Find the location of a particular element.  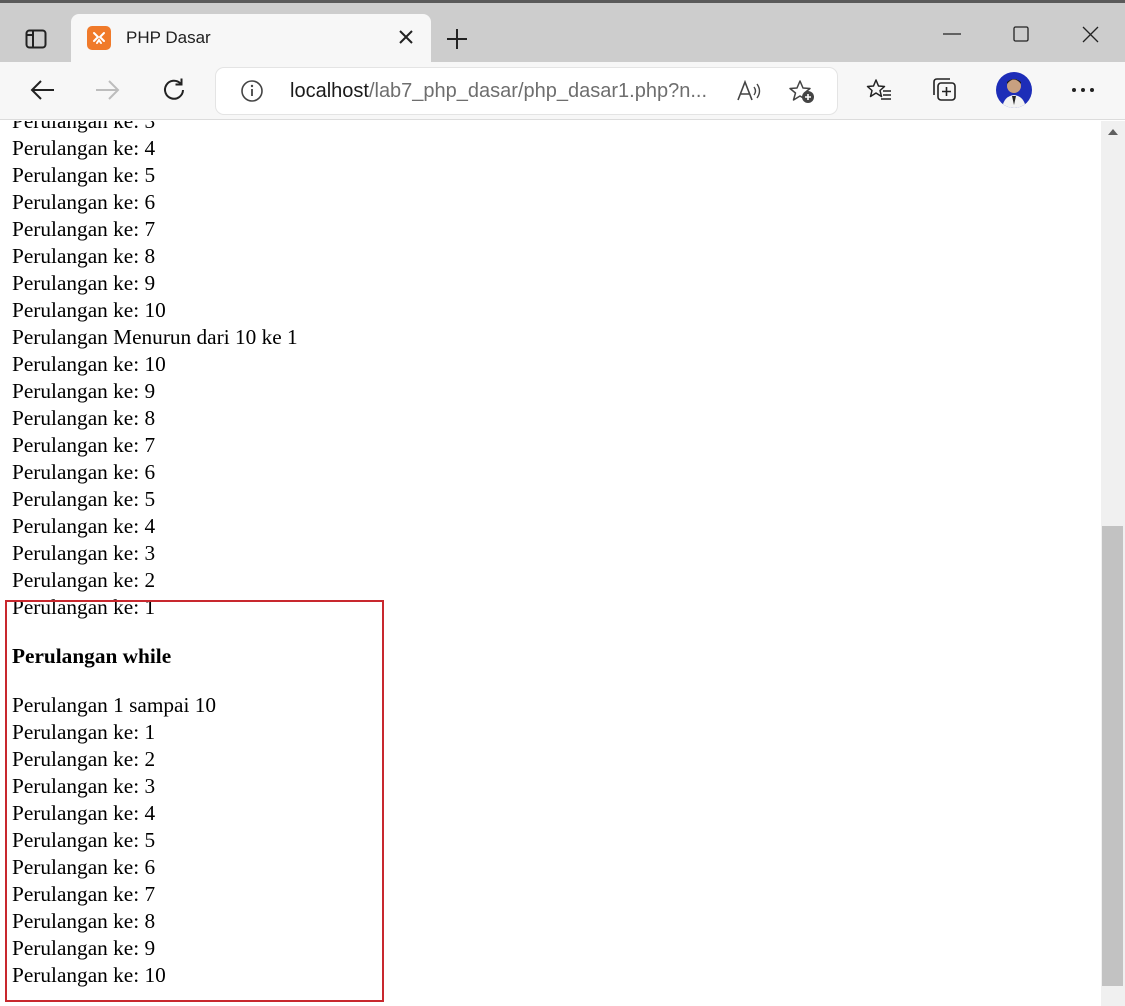

star-plus-icon is located at coordinates (802, 92).